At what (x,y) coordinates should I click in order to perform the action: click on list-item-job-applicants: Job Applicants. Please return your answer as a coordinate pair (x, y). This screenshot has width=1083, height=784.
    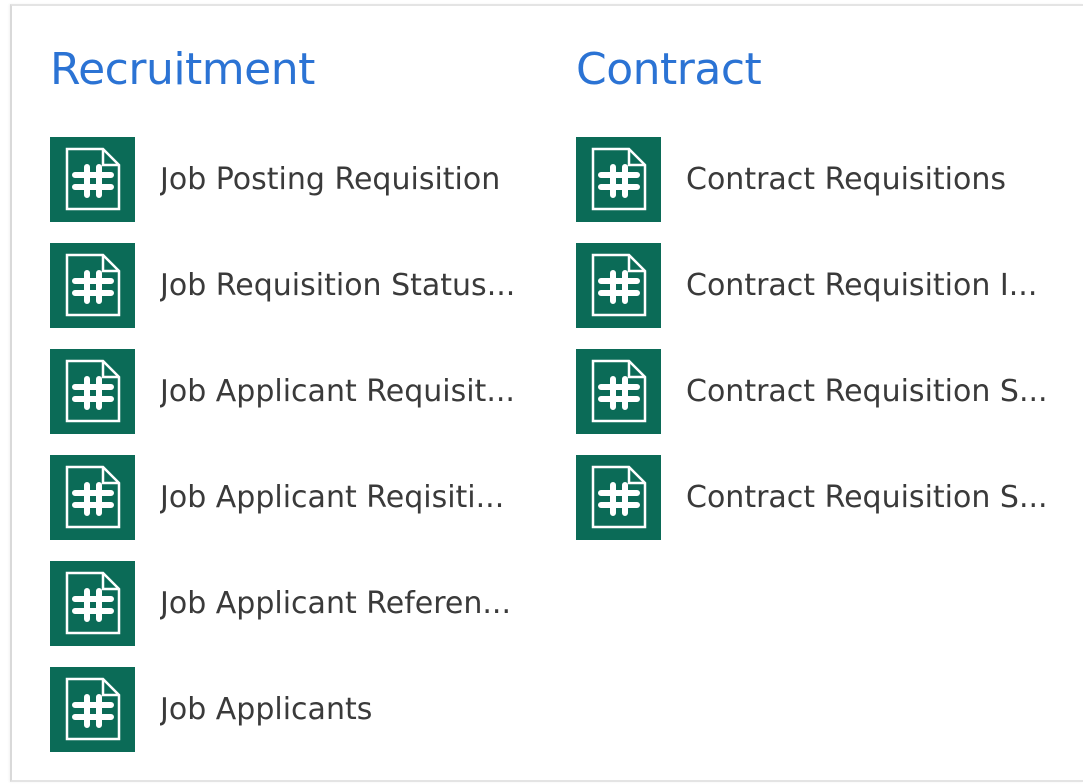
    Looking at the image, I should click on (282, 709).